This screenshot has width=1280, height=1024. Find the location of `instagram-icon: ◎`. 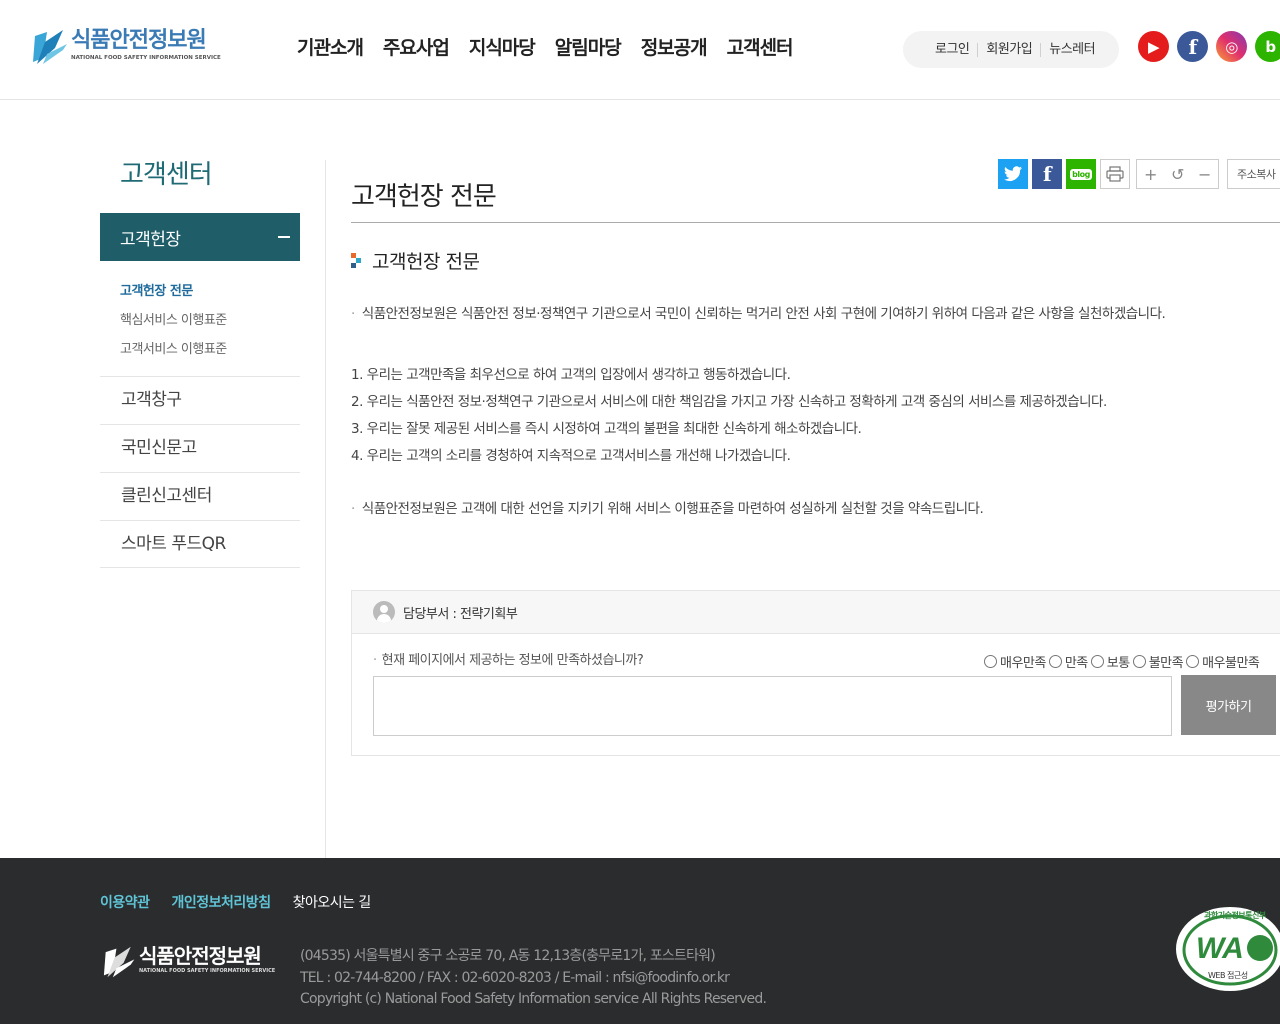

instagram-icon: ◎ is located at coordinates (1231, 46).